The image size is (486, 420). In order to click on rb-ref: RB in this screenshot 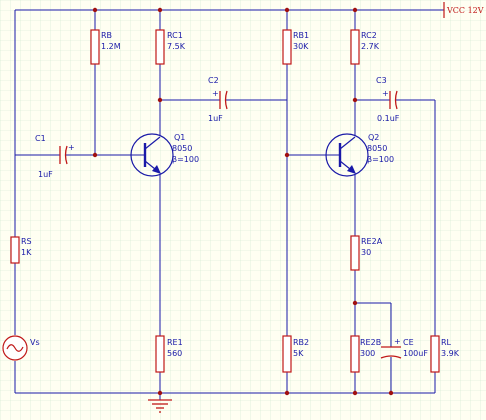, I will do `click(106, 35)`.